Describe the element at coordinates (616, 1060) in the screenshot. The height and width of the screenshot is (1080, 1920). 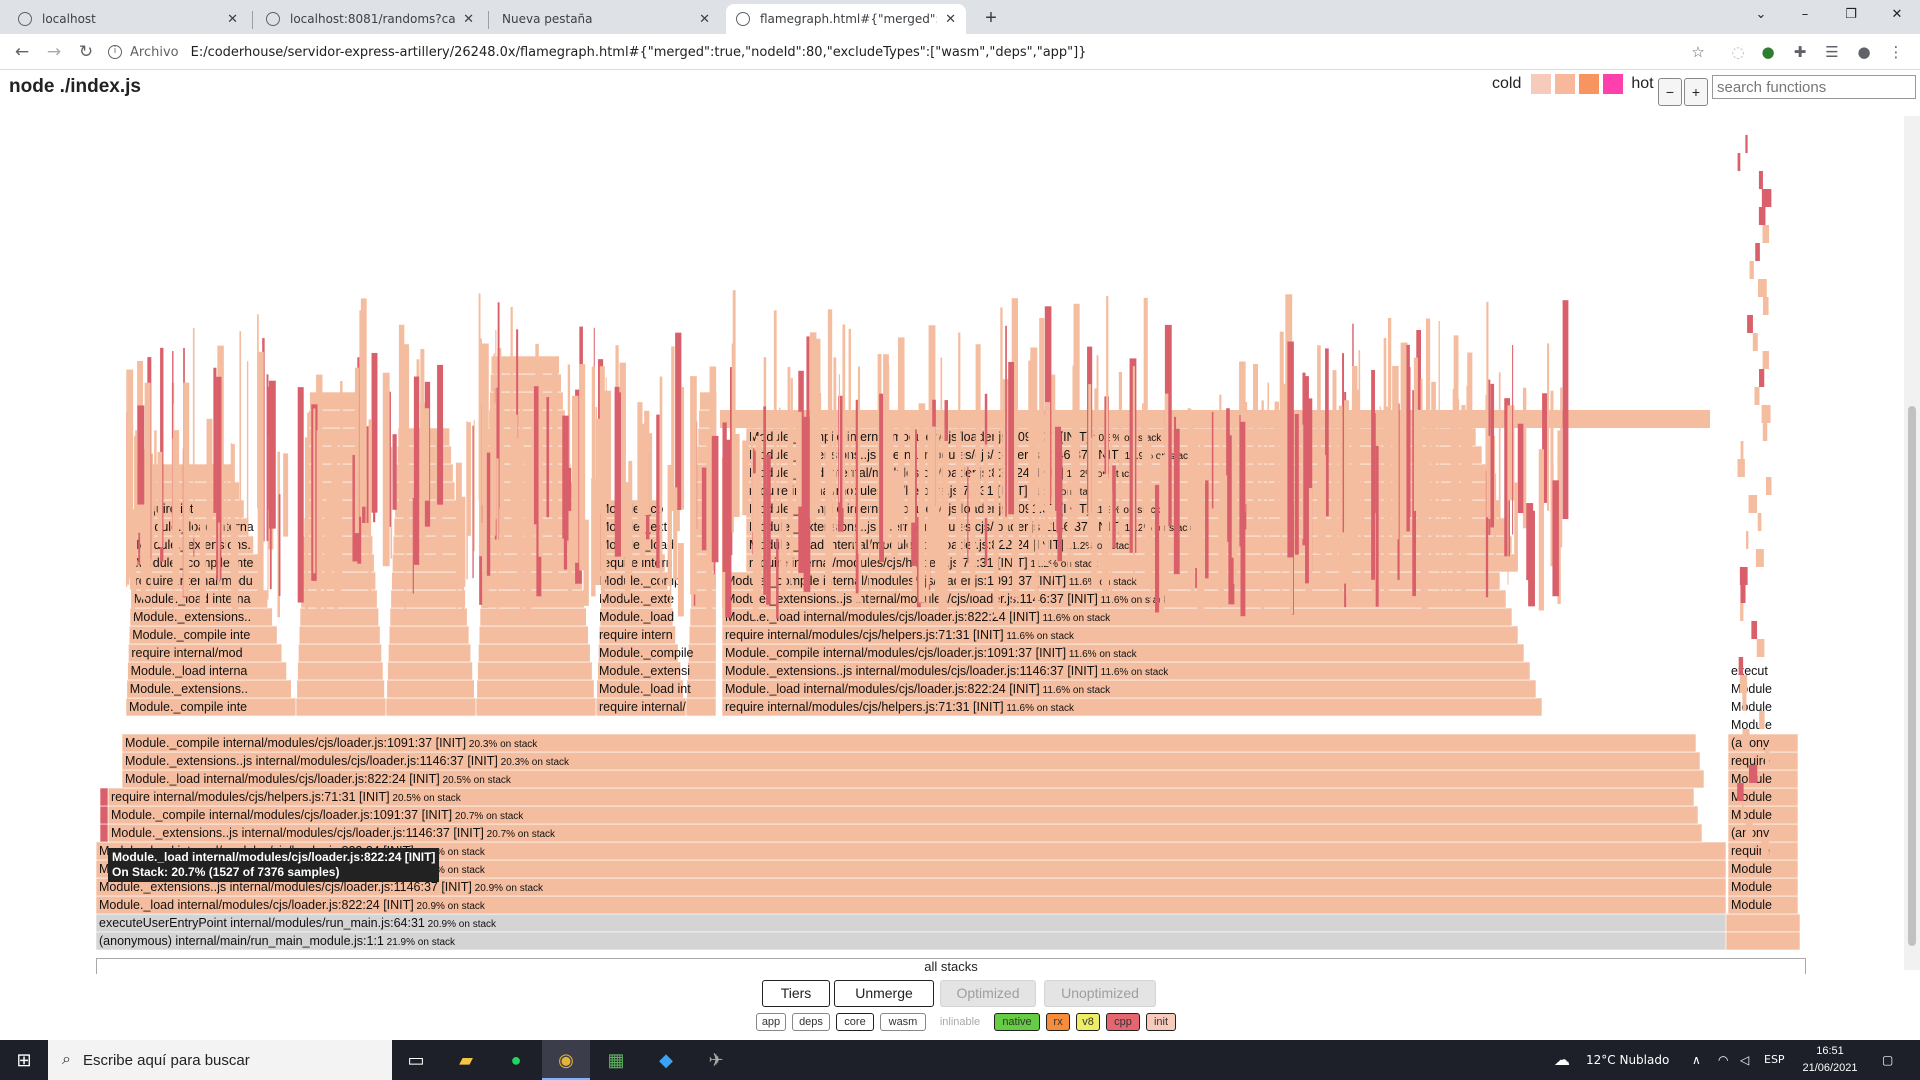
I see `spreadsheet-icon: ▦` at that location.